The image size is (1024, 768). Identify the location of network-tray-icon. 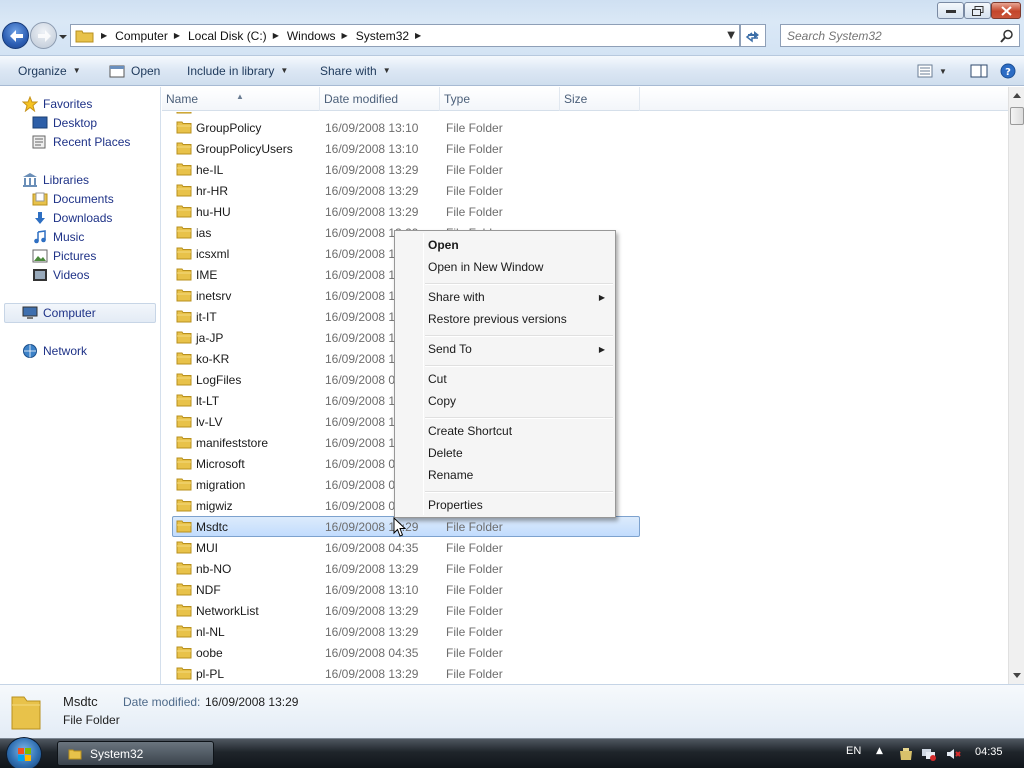
(929, 754).